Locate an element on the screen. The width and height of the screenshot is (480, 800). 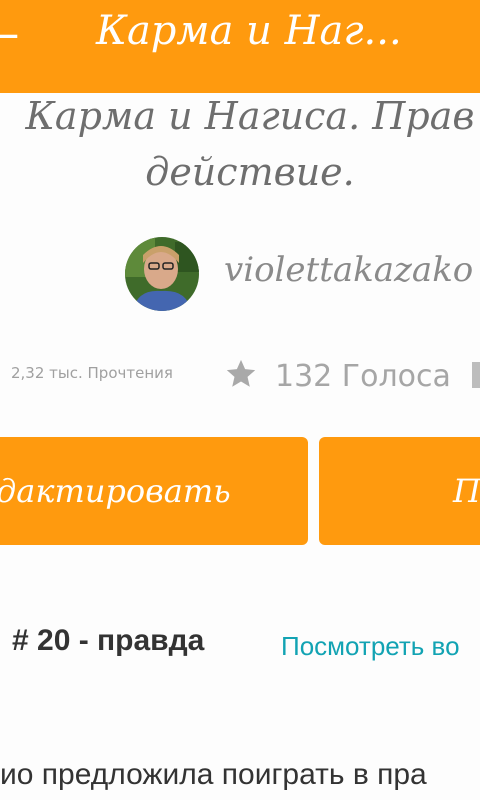
secondary-action-button: Пр is located at coordinates (399, 491).